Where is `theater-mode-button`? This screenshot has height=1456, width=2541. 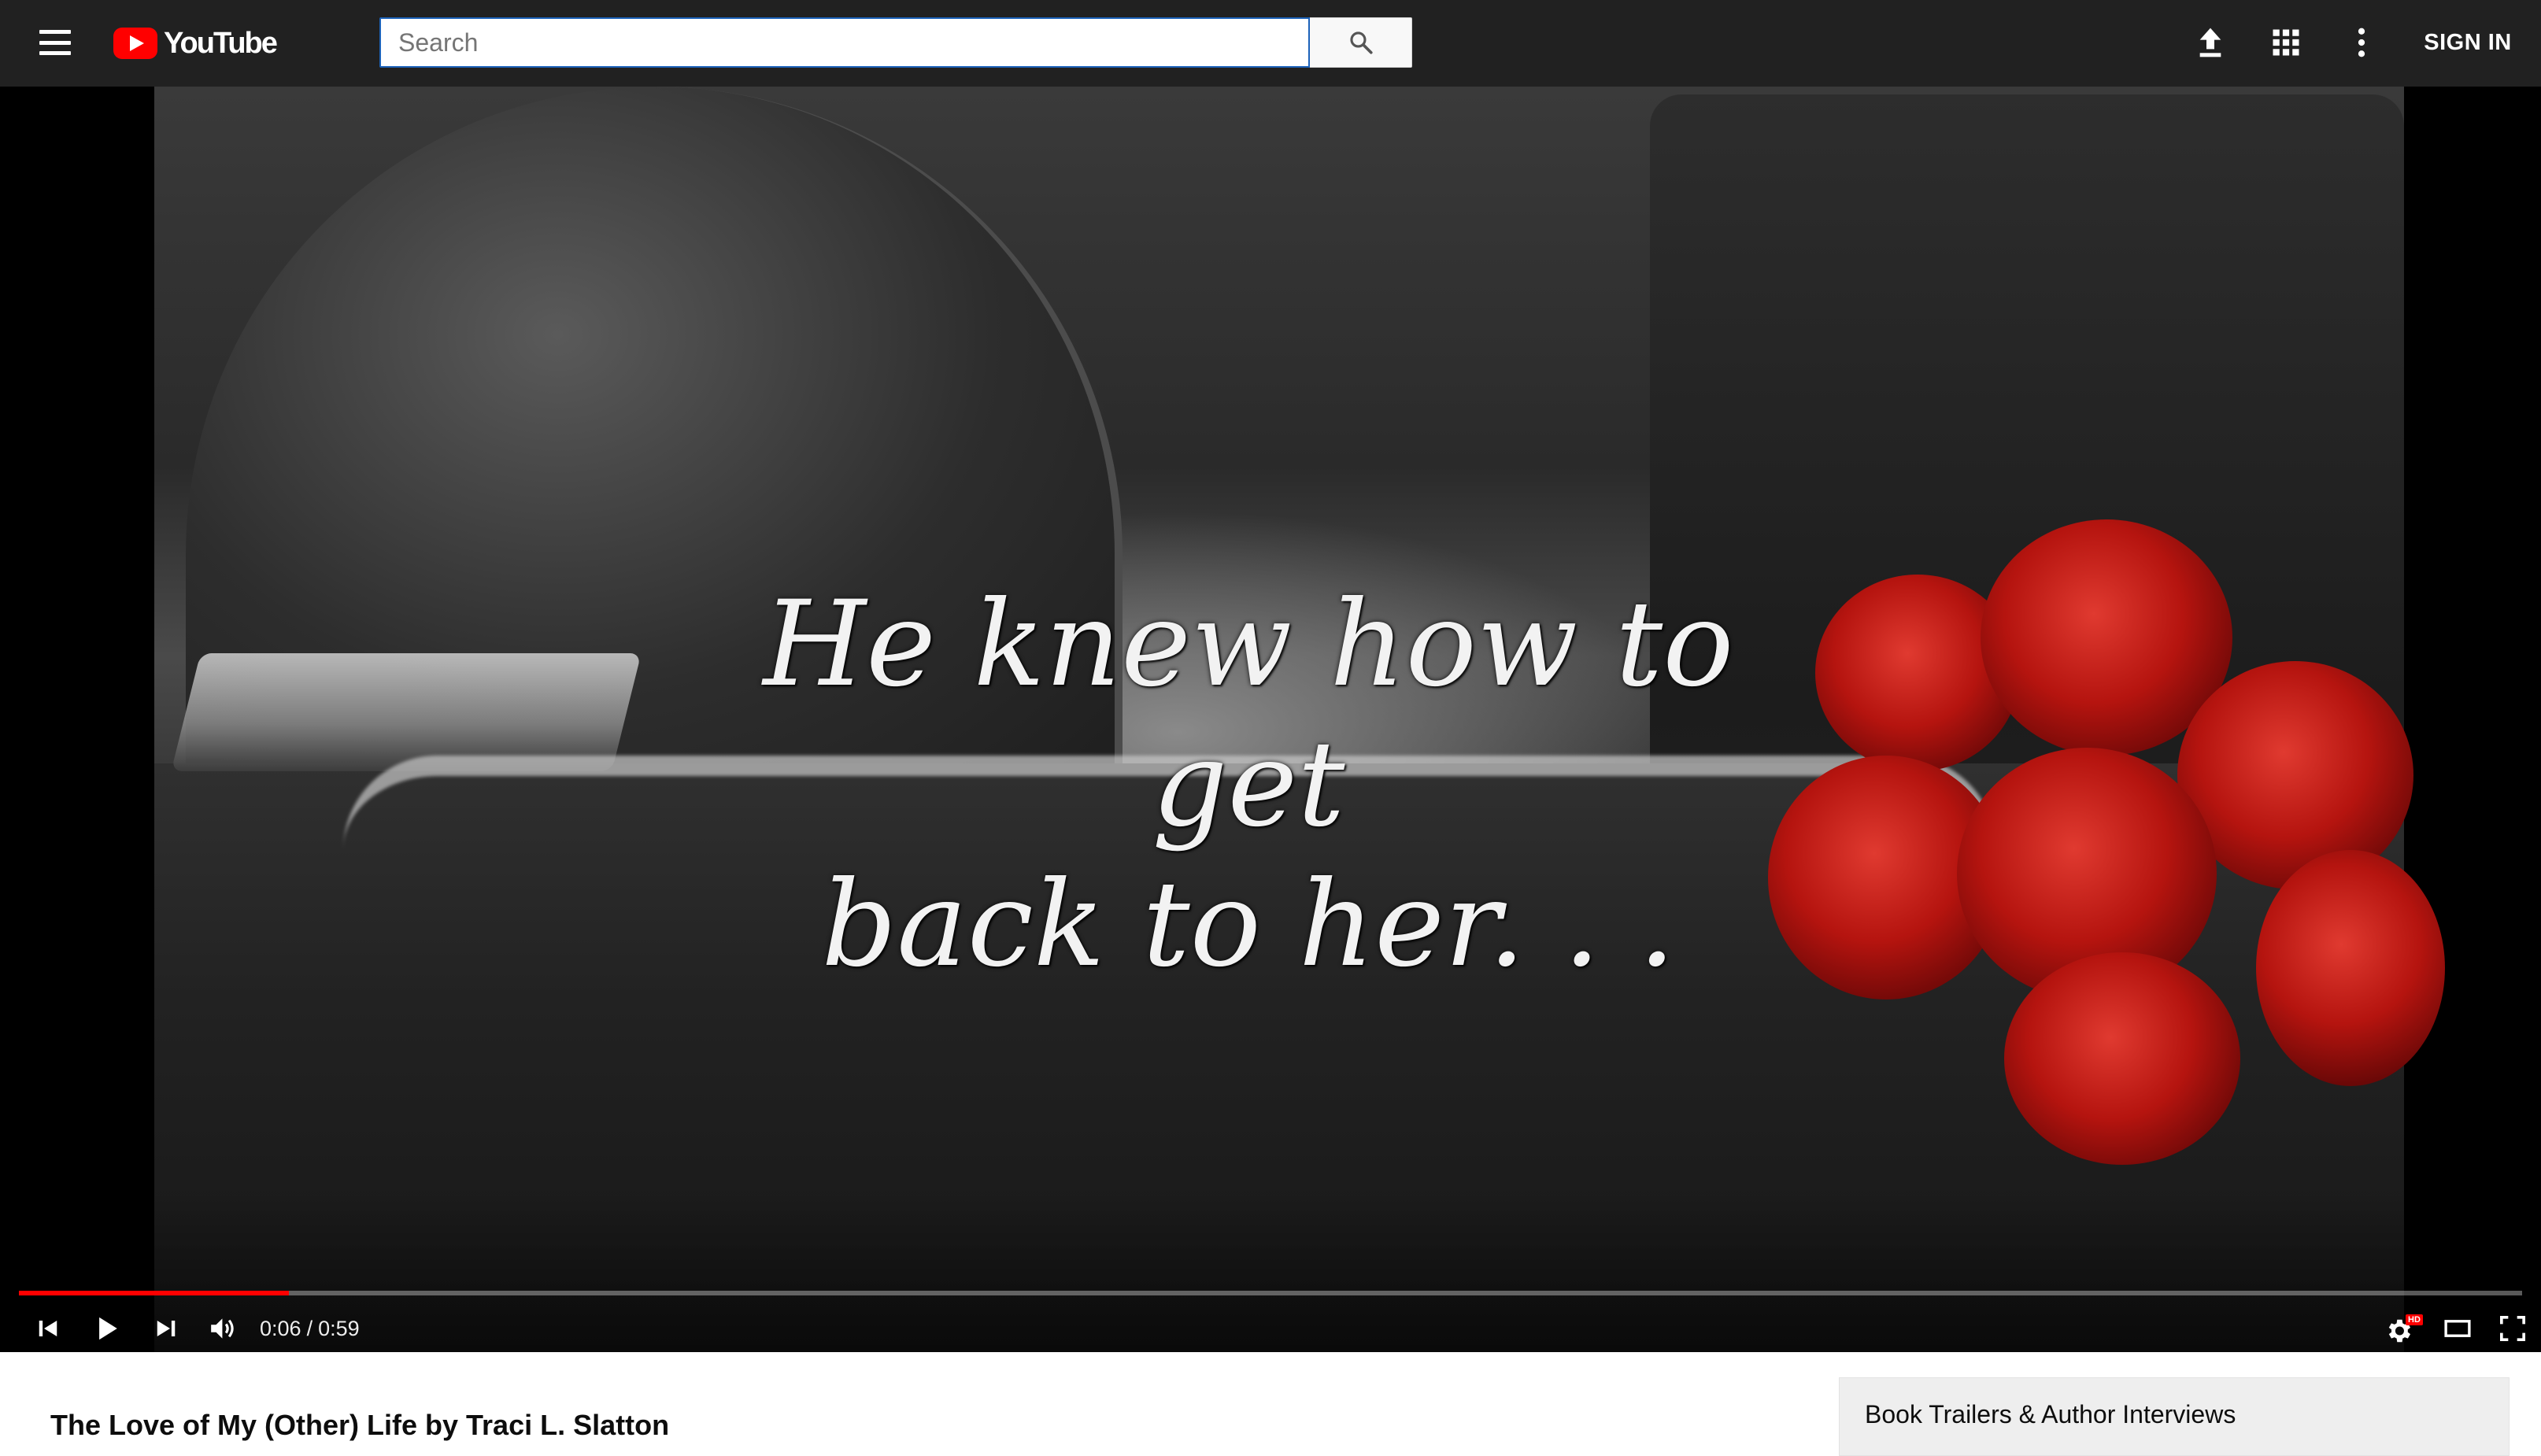 theater-mode-button is located at coordinates (2458, 1328).